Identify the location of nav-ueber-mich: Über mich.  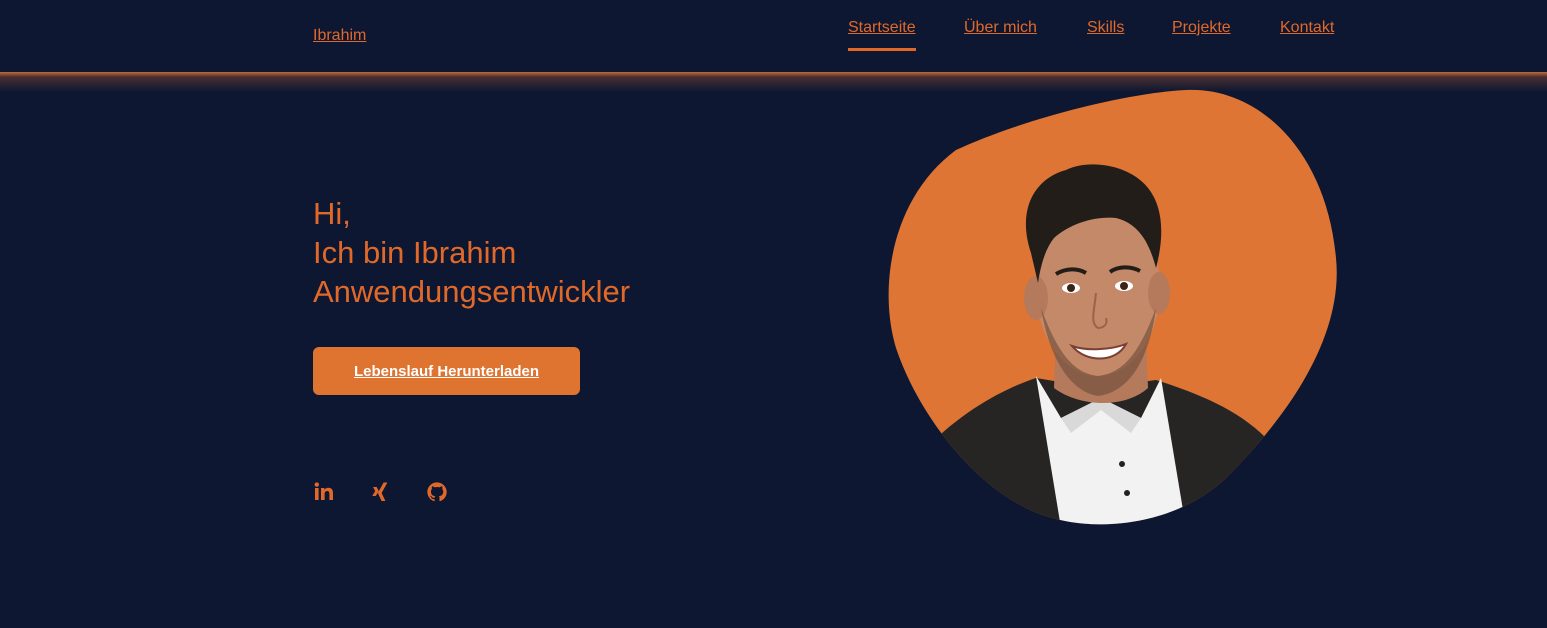
(1000, 28).